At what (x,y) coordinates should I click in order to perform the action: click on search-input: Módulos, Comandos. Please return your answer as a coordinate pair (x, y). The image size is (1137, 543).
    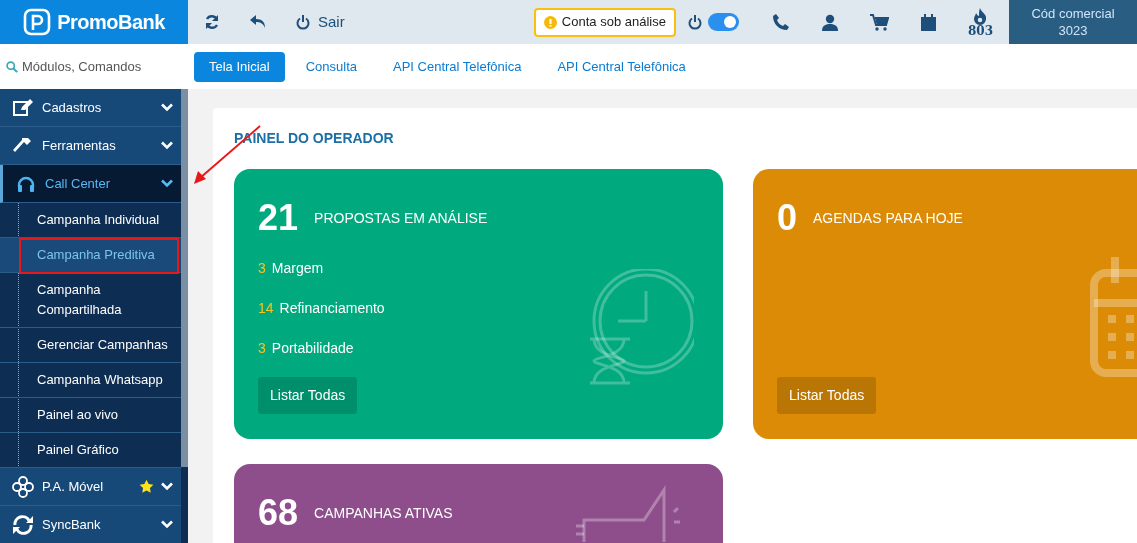
    Looking at the image, I should click on (102, 66).